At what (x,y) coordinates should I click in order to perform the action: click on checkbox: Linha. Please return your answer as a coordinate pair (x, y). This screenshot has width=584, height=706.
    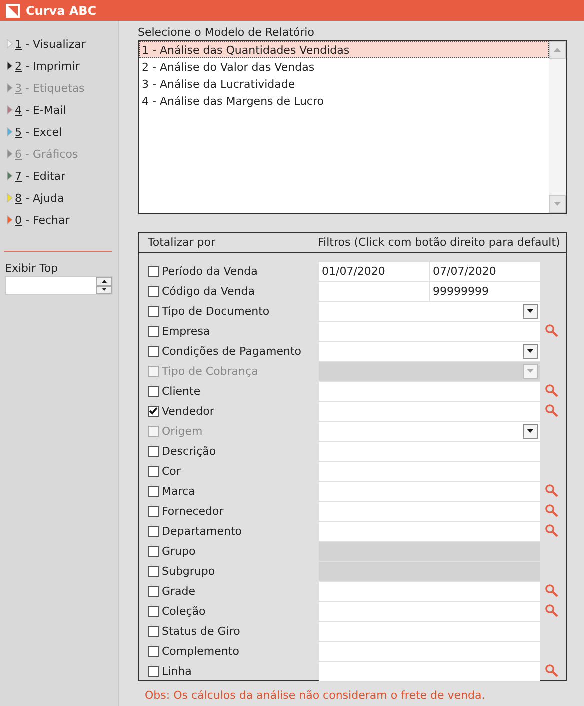
    Looking at the image, I should click on (229, 671).